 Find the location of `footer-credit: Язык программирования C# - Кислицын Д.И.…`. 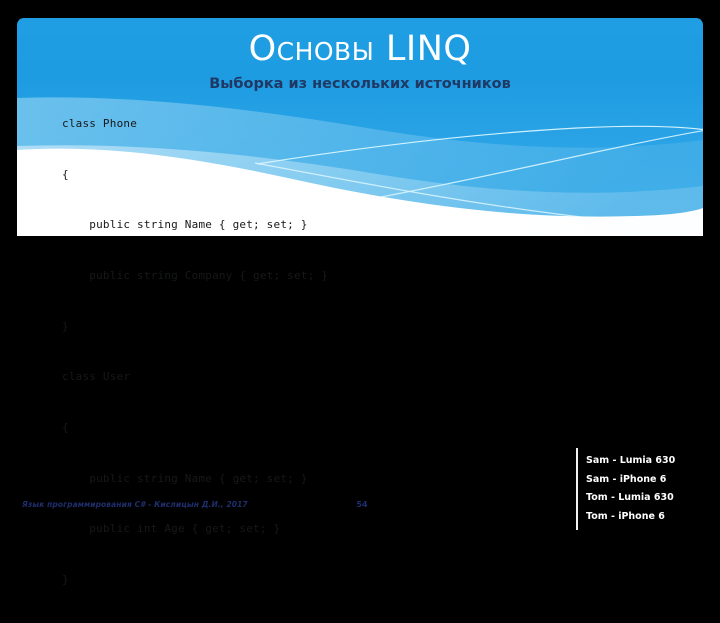

footer-credit: Язык программирования C# - Кислицын Д.И.… is located at coordinates (135, 504).